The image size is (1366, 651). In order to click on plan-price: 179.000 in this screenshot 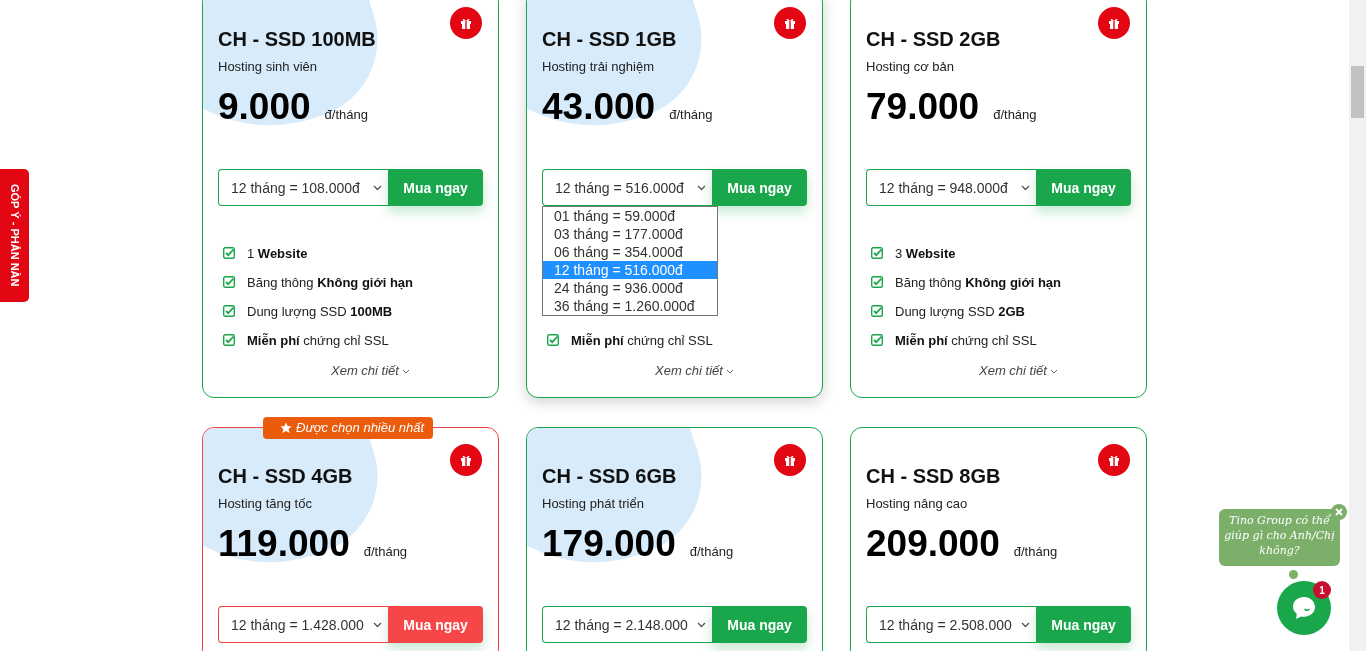, I will do `click(609, 544)`.